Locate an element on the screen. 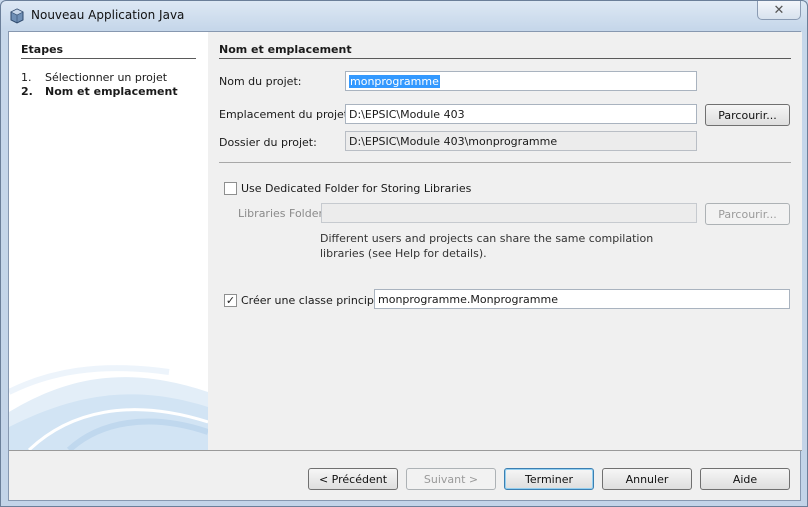 The image size is (808, 507). location-label: Emplacement du projet: is located at coordinates (285, 114).